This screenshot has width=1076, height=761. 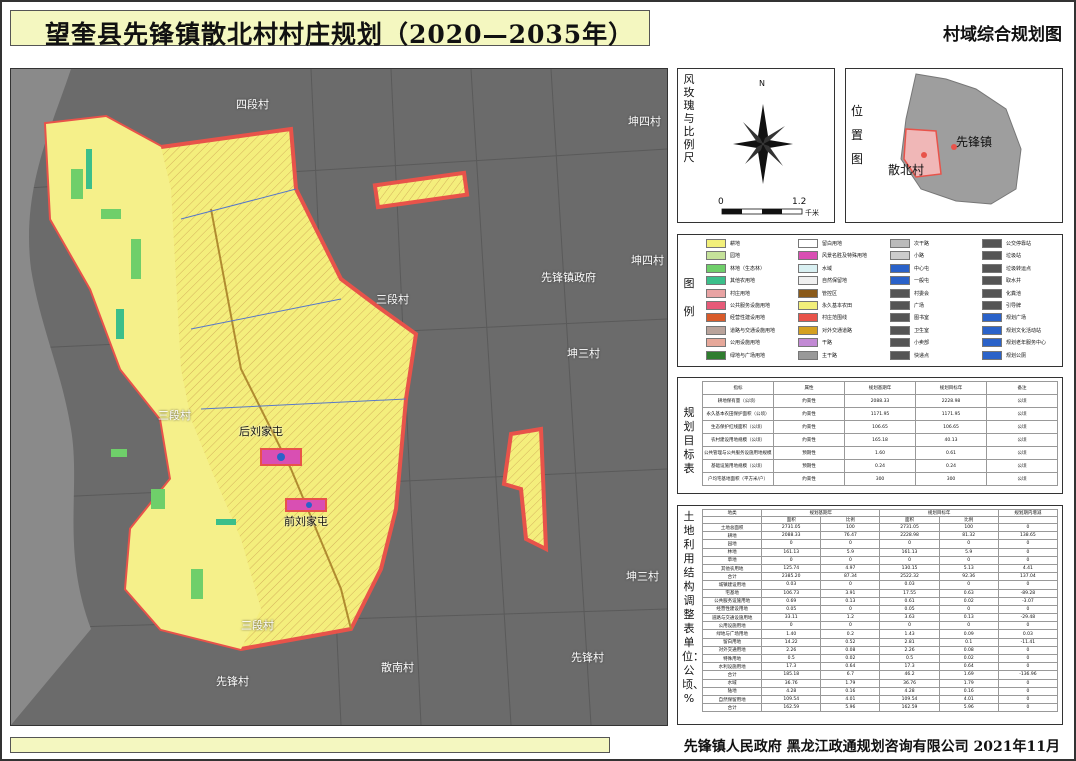 What do you see at coordinates (909, 618) in the screenshot?
I see `table-cell: 3.63` at bounding box center [909, 618].